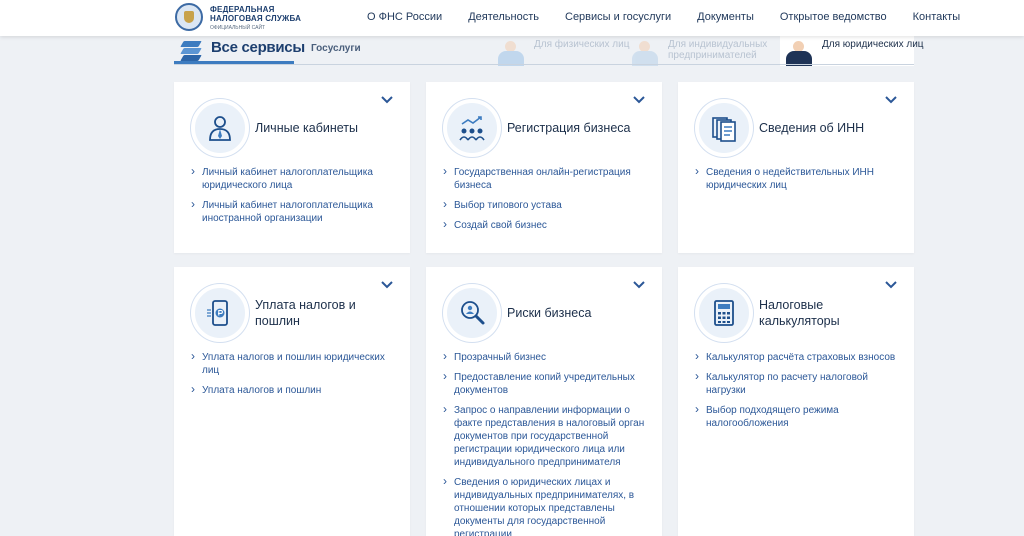 The image size is (1024, 536). What do you see at coordinates (571, 128) in the screenshot?
I see `card-title: Регистрация бизнеса` at bounding box center [571, 128].